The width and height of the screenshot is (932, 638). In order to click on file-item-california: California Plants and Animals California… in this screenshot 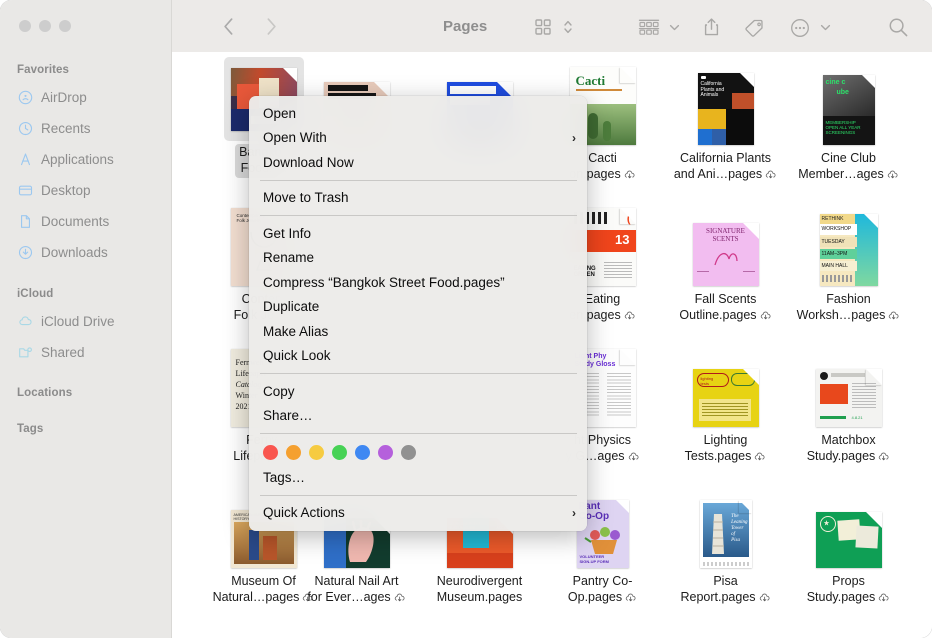, I will do `click(725, 120)`.